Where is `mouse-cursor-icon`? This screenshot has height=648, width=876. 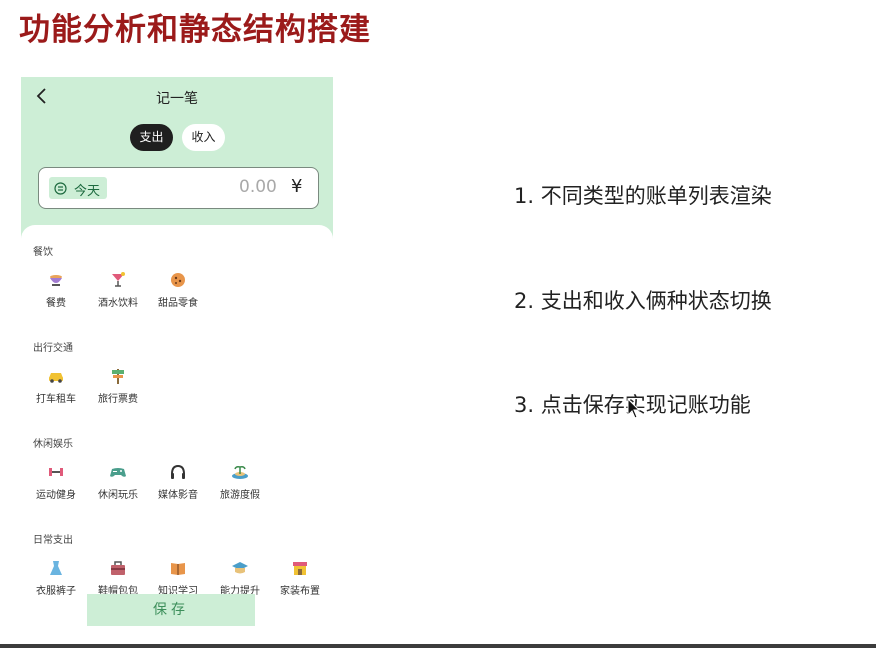 mouse-cursor-icon is located at coordinates (634, 408).